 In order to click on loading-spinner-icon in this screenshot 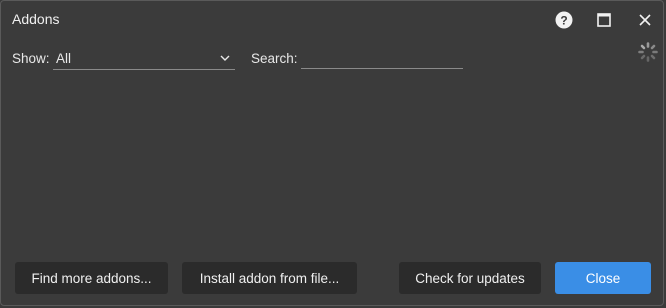, I will do `click(648, 52)`.